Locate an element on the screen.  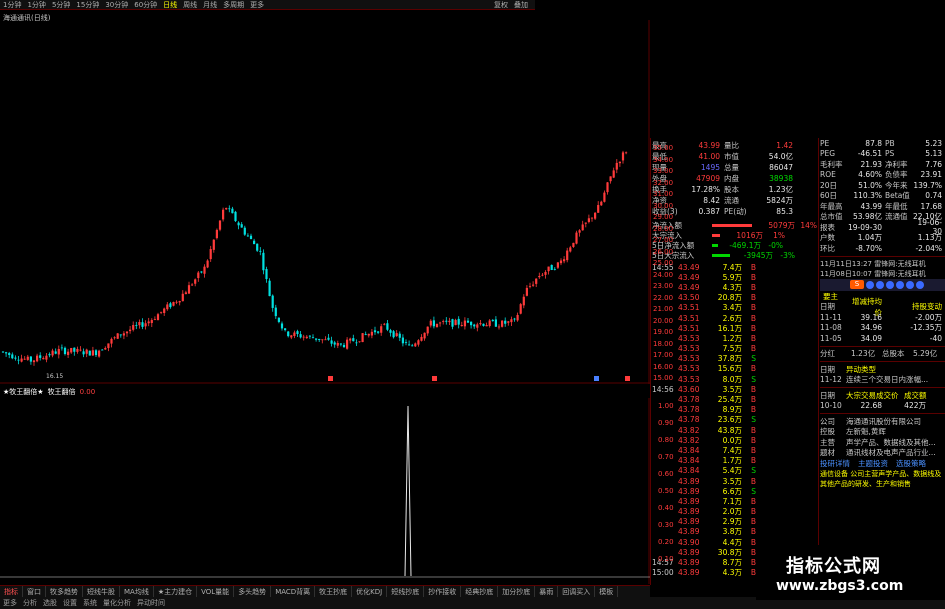
period-tab: 月线 is located at coordinates (210, 5).